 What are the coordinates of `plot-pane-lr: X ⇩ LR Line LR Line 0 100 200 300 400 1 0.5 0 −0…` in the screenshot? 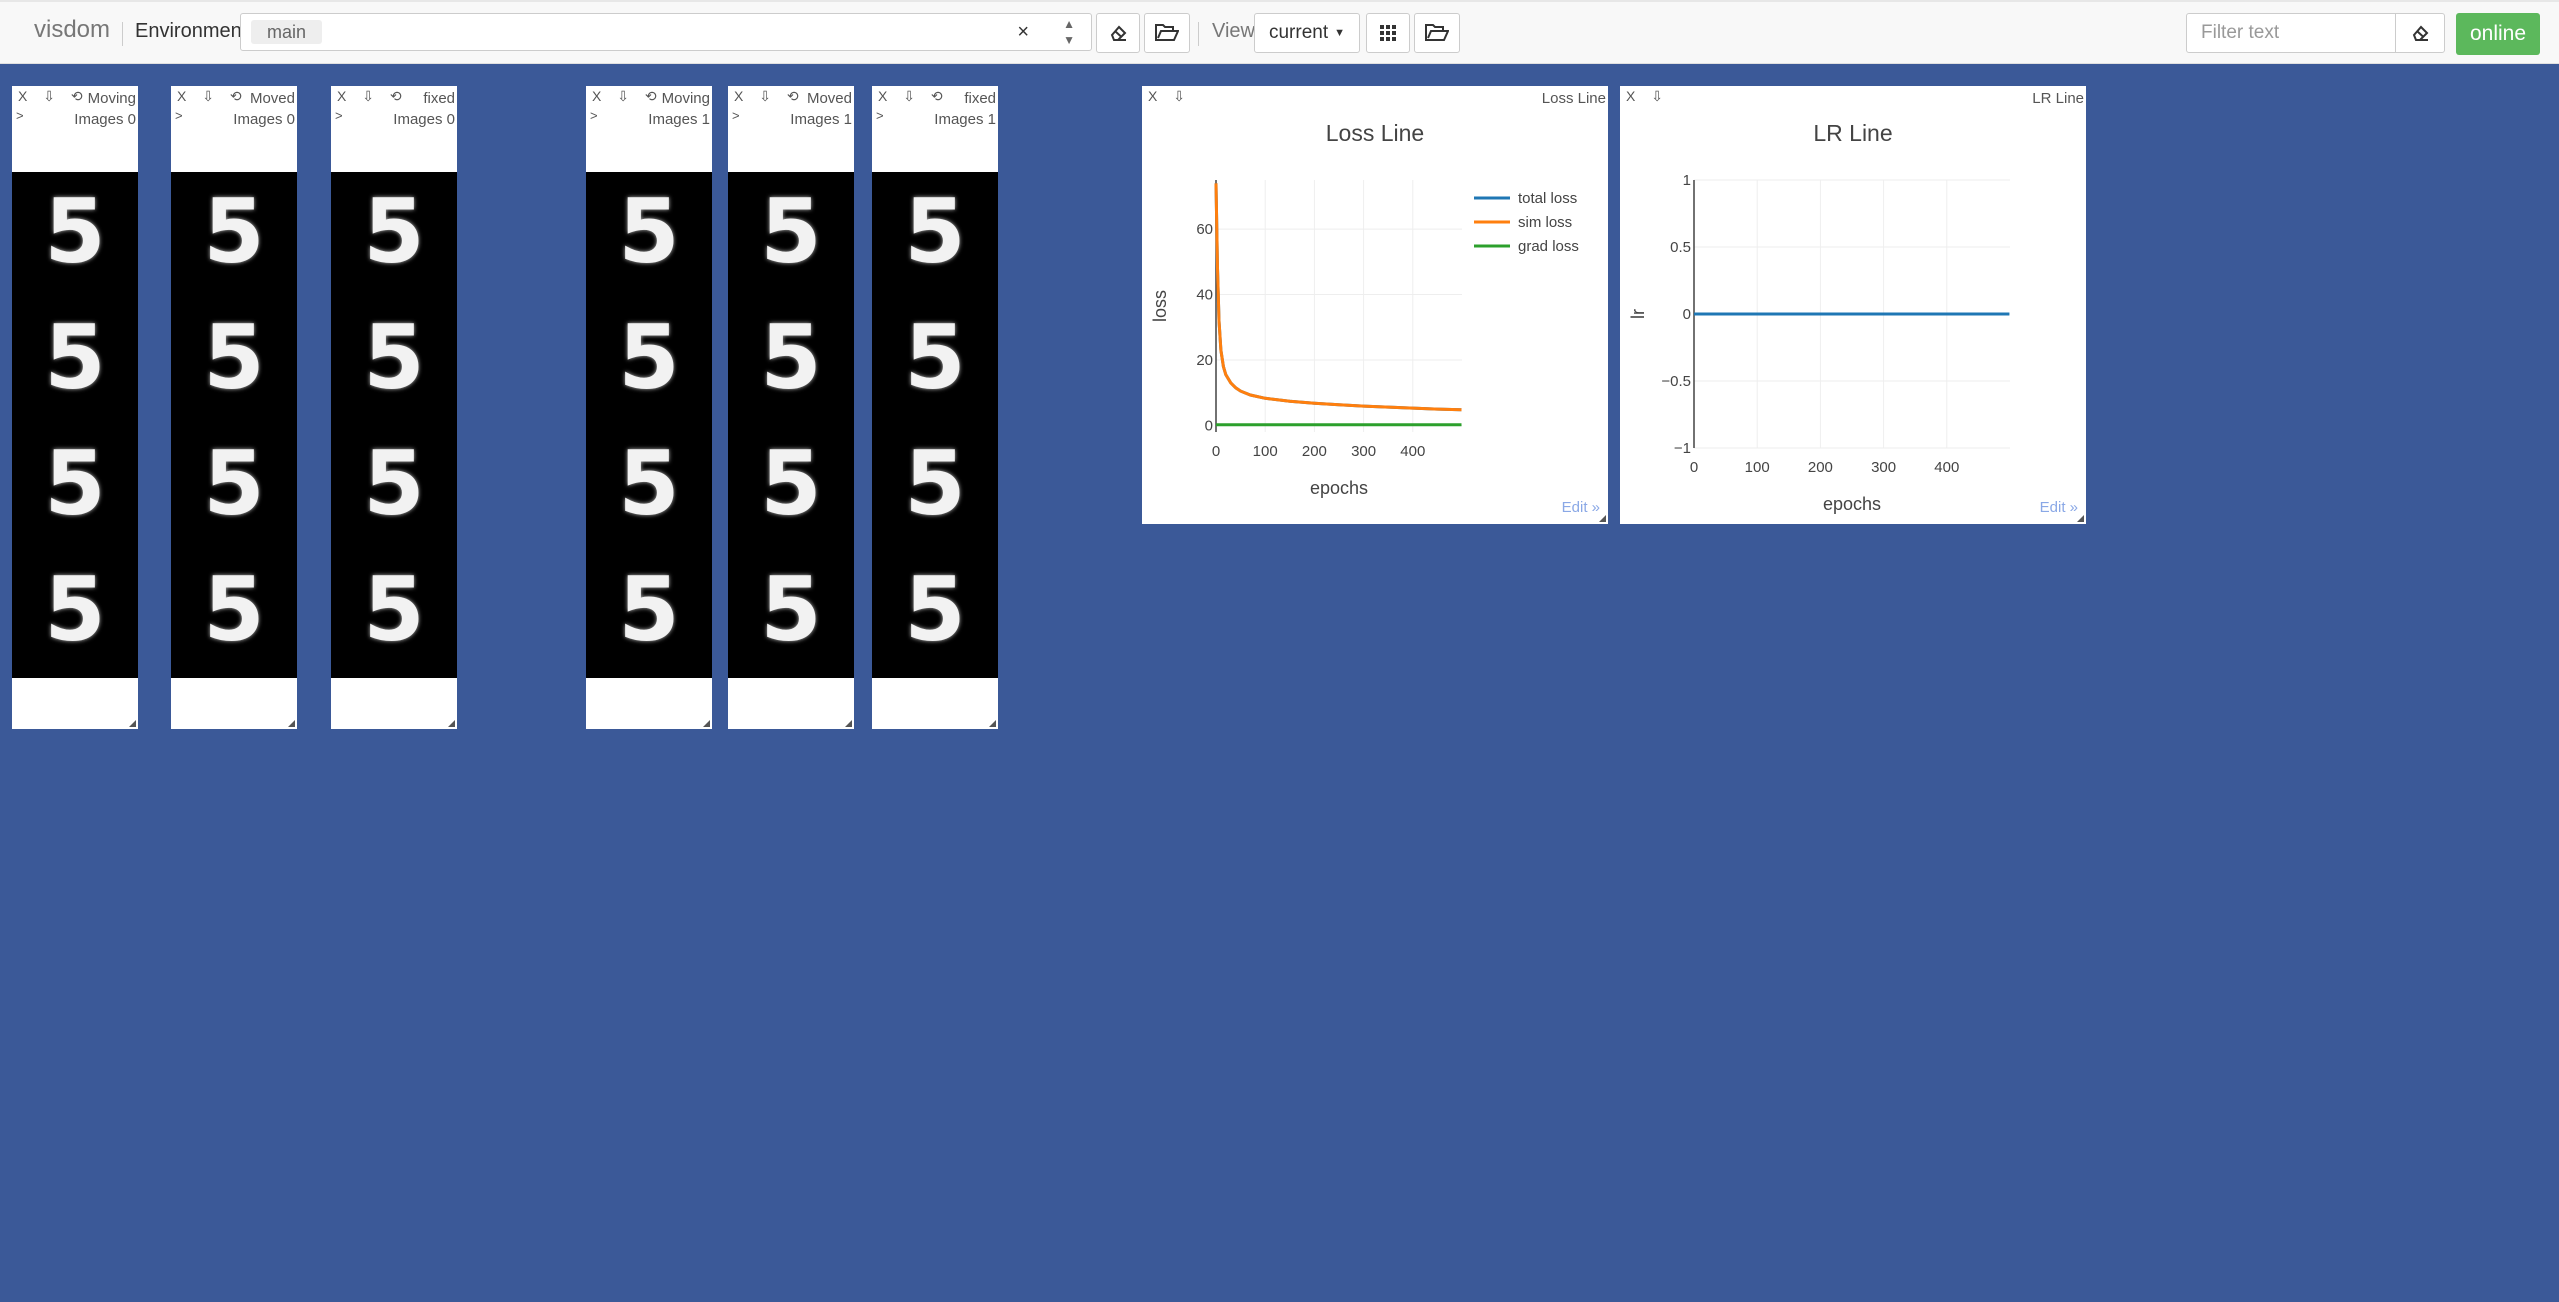 It's located at (1853, 305).